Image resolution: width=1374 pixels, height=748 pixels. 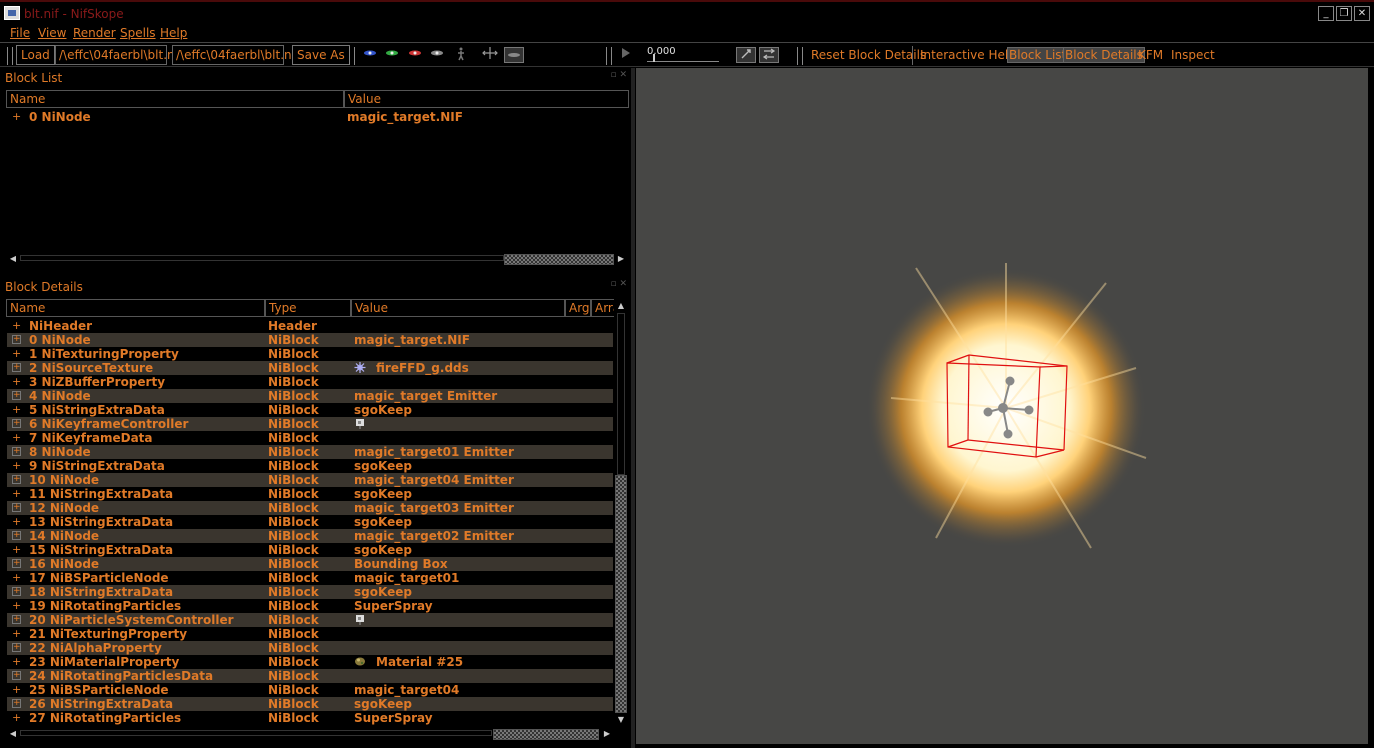 I want to click on table-row: +18 NiStringExtraData NiBlock sgoKeep, so click(x=310, y=592).